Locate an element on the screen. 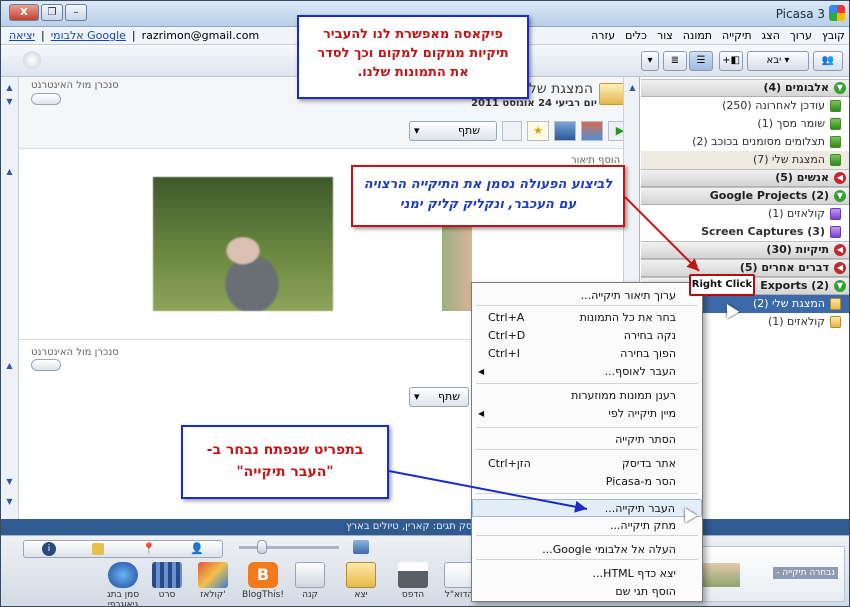 The height and width of the screenshot is (607, 850). upload-icon is located at coordinates (512, 131).